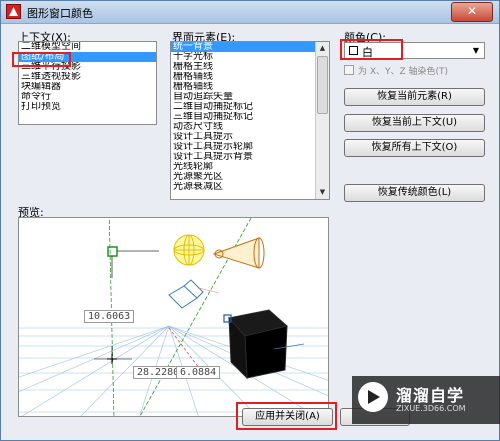 This screenshot has height=441, width=500. Describe the element at coordinates (250, 147) in the screenshot. I see `interface-element-item: 设计工具提示轮廓` at that location.